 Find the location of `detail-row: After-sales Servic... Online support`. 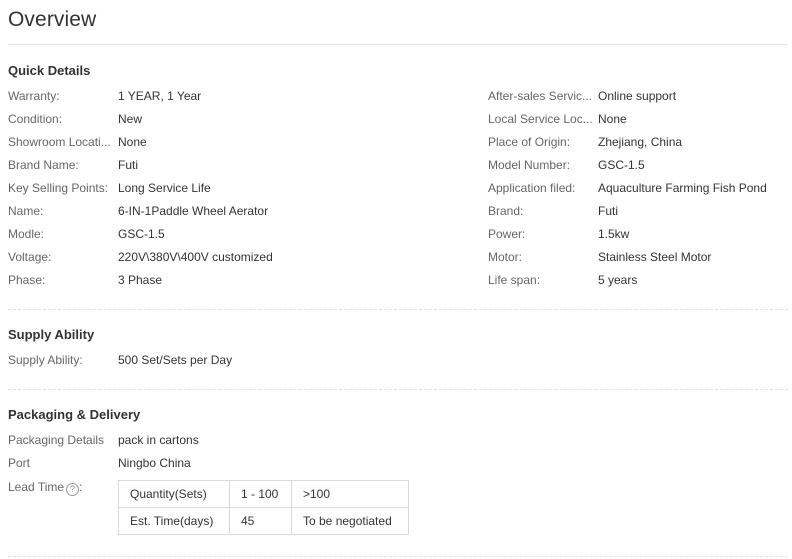

detail-row: After-sales Servic... Online support is located at coordinates (638, 96).